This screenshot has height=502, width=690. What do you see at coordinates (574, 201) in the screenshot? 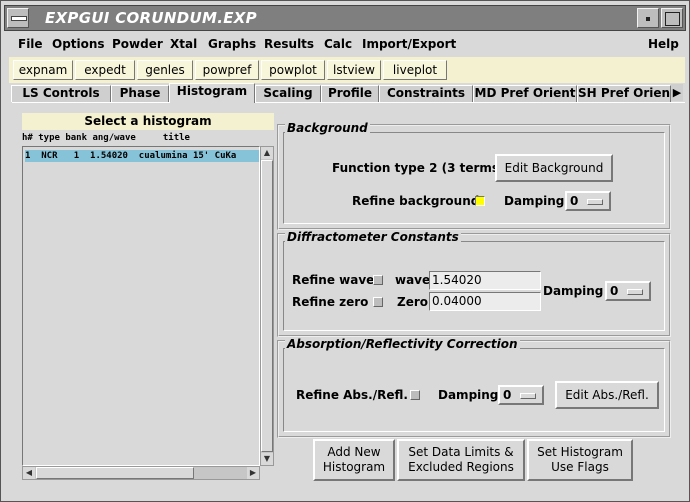
I see `background-damping-value: 0` at bounding box center [574, 201].